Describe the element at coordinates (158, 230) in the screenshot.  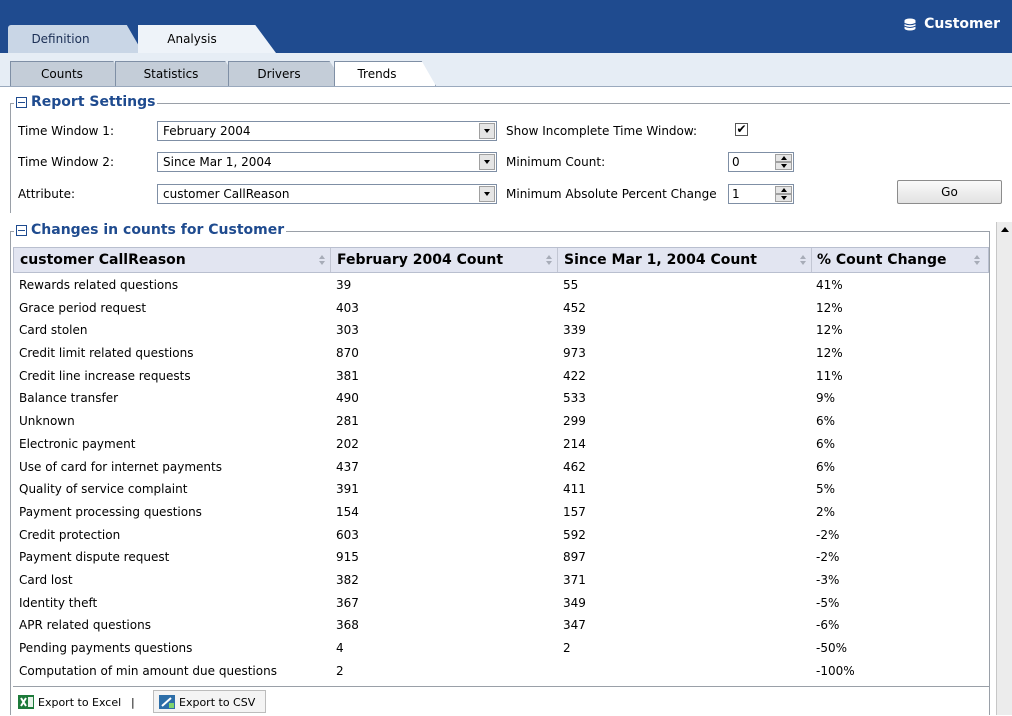
I see `changes-title: Changes in counts for Customer` at that location.